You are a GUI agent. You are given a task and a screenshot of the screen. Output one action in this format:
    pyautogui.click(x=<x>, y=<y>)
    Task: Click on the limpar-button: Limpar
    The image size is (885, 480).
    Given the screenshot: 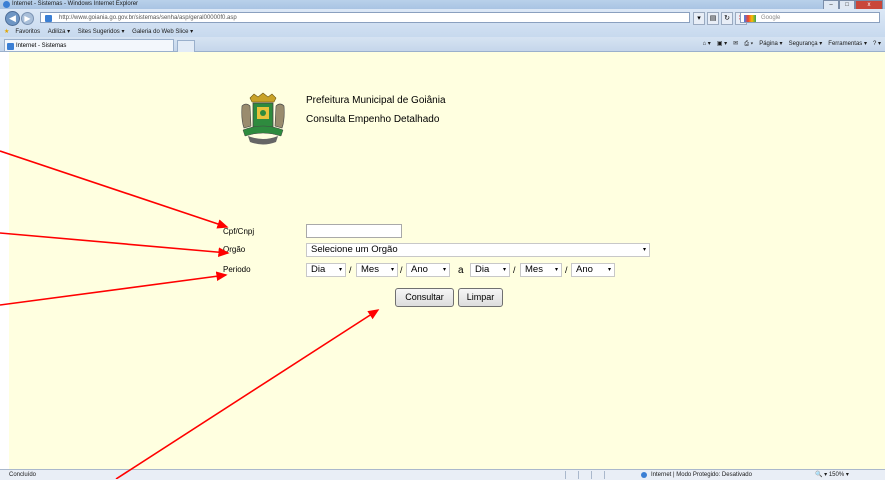 What is the action you would take?
    pyautogui.click(x=480, y=297)
    